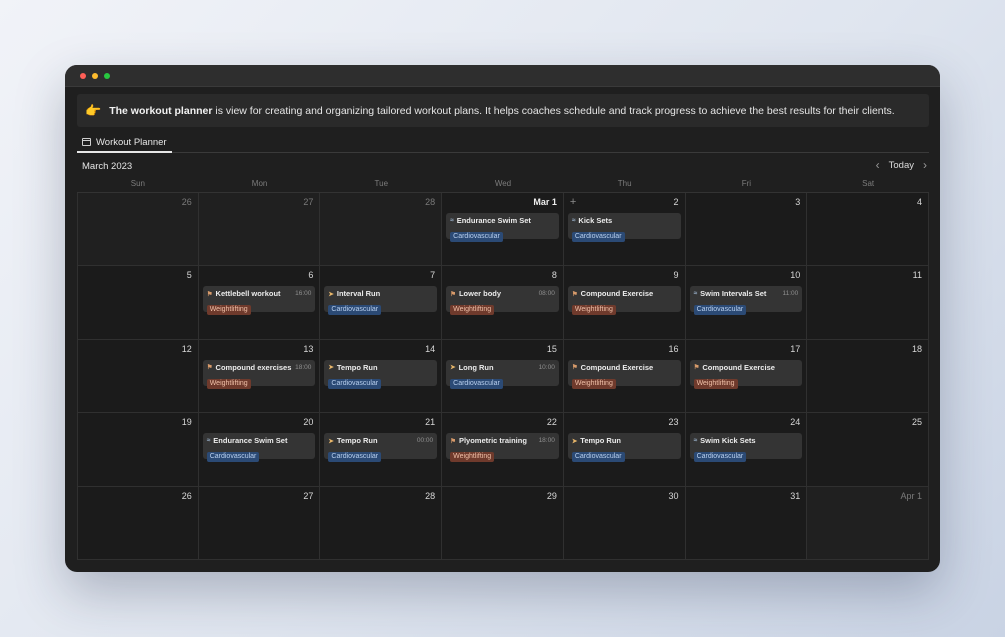 This screenshot has height=637, width=1005. Describe the element at coordinates (95, 76) in the screenshot. I see `minimize-window-button` at that location.